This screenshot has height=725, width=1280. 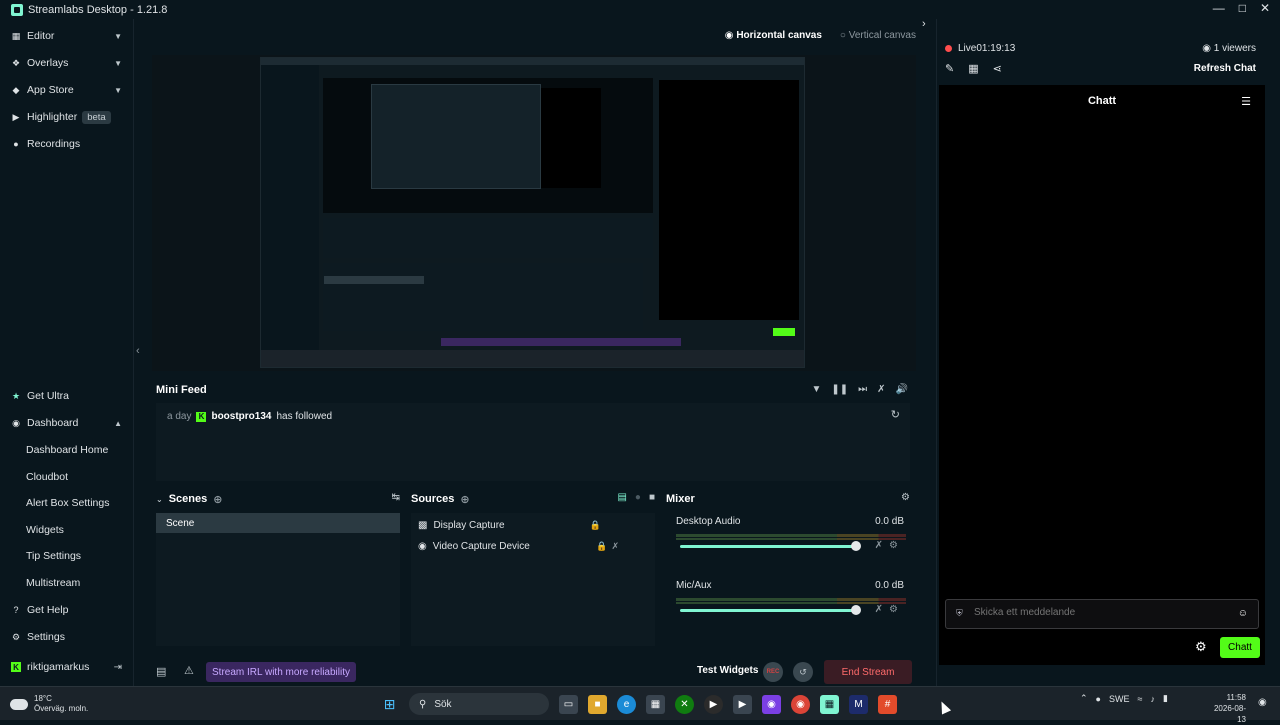 What do you see at coordinates (443, 704) in the screenshot?
I see `search-label: Sök` at bounding box center [443, 704].